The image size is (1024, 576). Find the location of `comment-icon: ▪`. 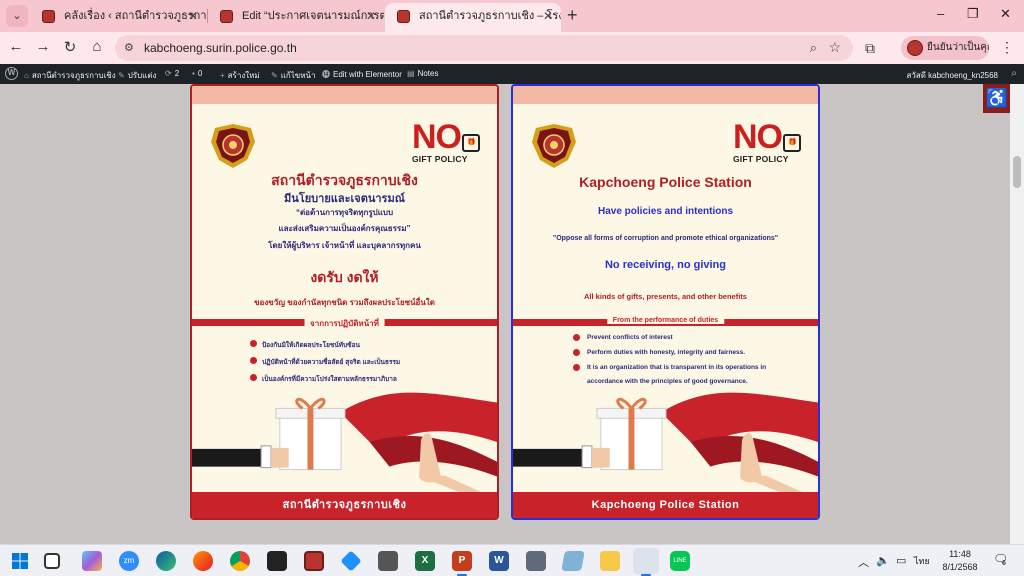

comment-icon: ▪ is located at coordinates (193, 73).